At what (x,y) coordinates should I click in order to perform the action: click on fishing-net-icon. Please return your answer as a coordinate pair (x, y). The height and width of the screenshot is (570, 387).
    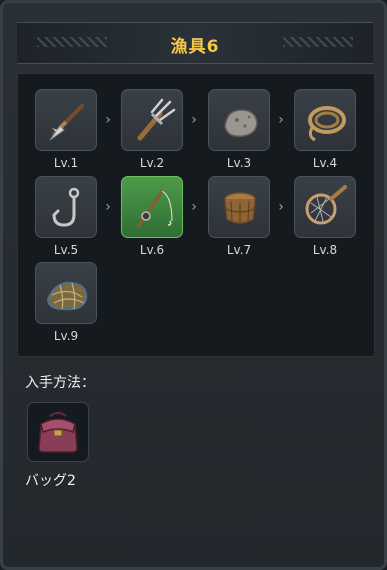
    Looking at the image, I should click on (67, 296).